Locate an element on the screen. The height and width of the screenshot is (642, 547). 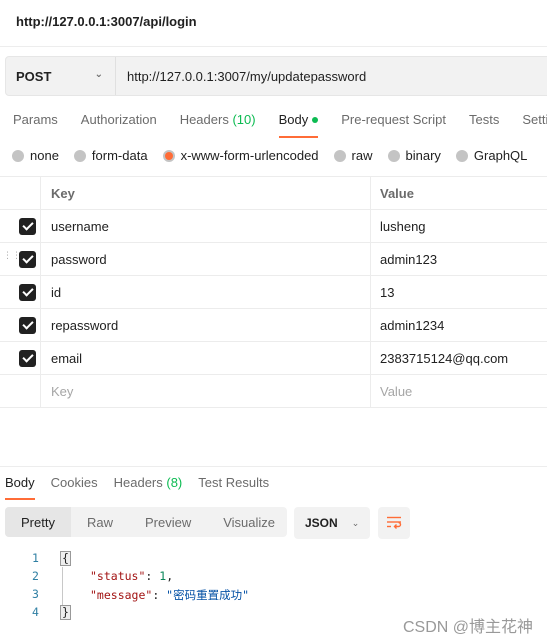
radio-x-www-form-urlencoded: x-www-form-urlencoded is located at coordinates (240, 155).